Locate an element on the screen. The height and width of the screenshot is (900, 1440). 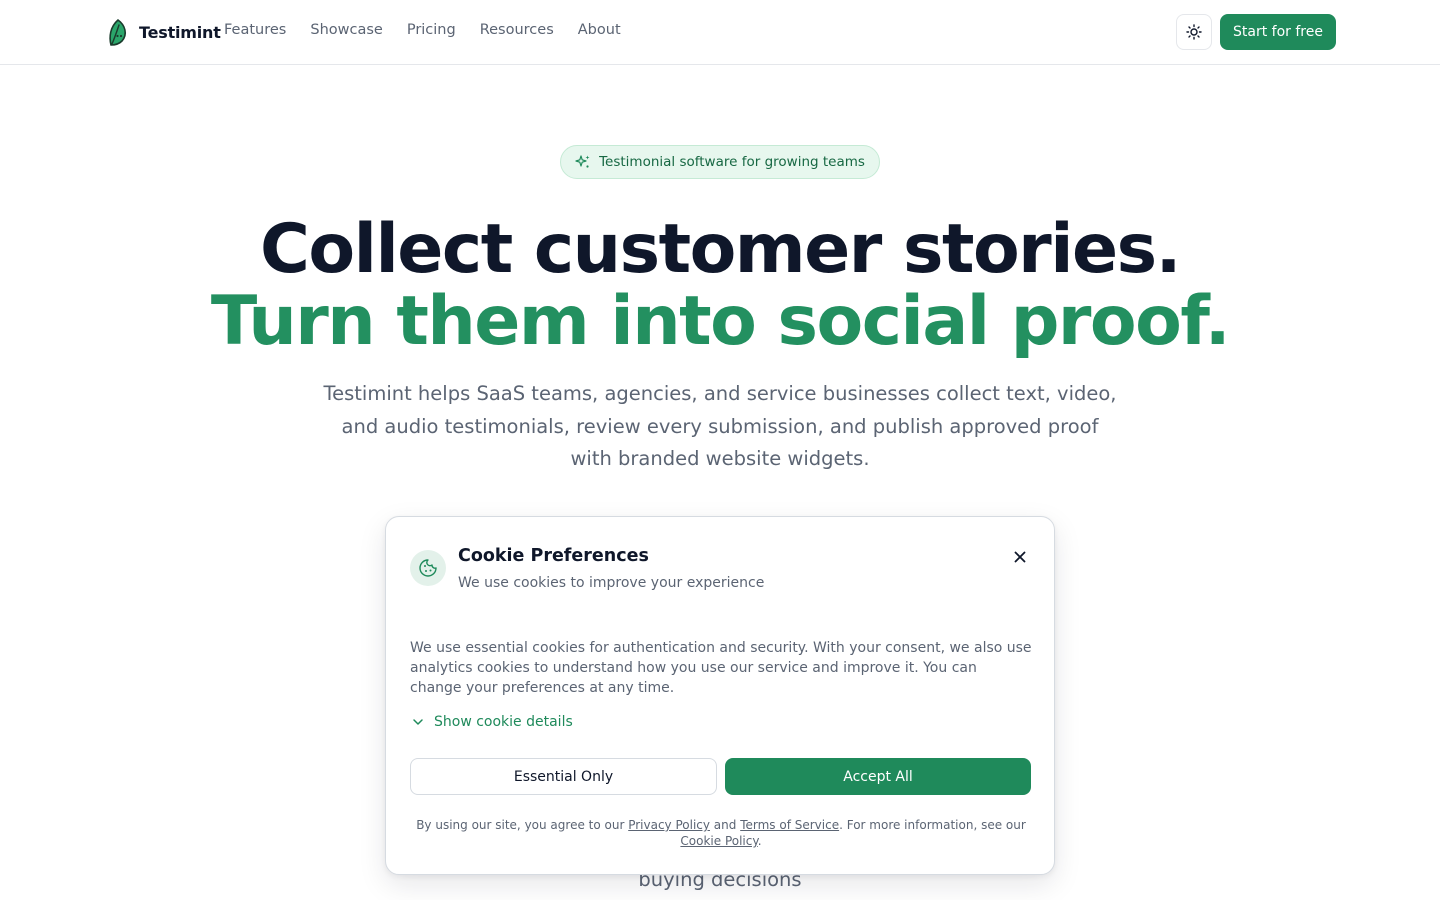
nav-item-about: About is located at coordinates (599, 30).